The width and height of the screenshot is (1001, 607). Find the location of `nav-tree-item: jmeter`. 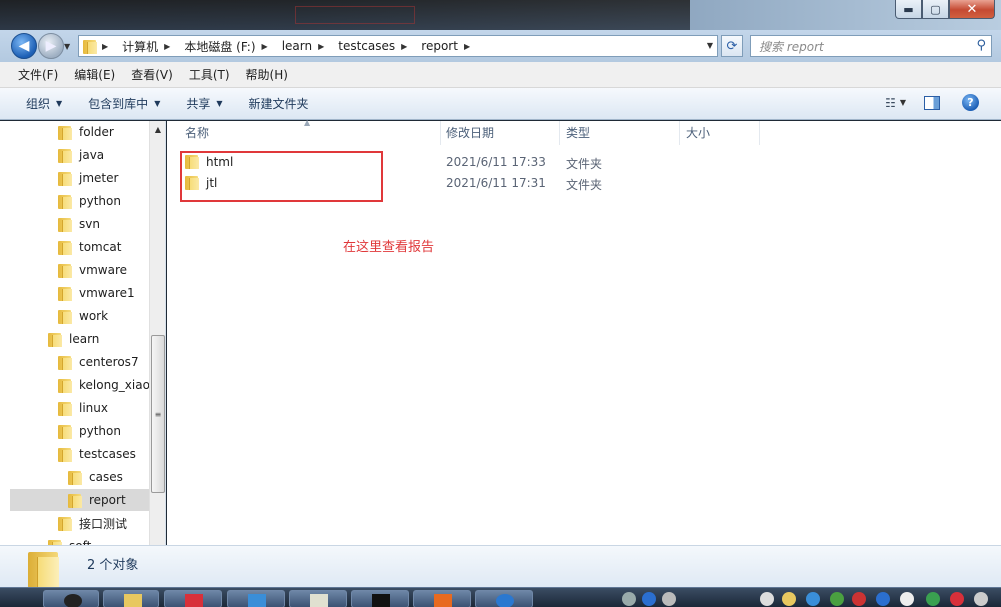

nav-tree-item: jmeter is located at coordinates (88, 178).